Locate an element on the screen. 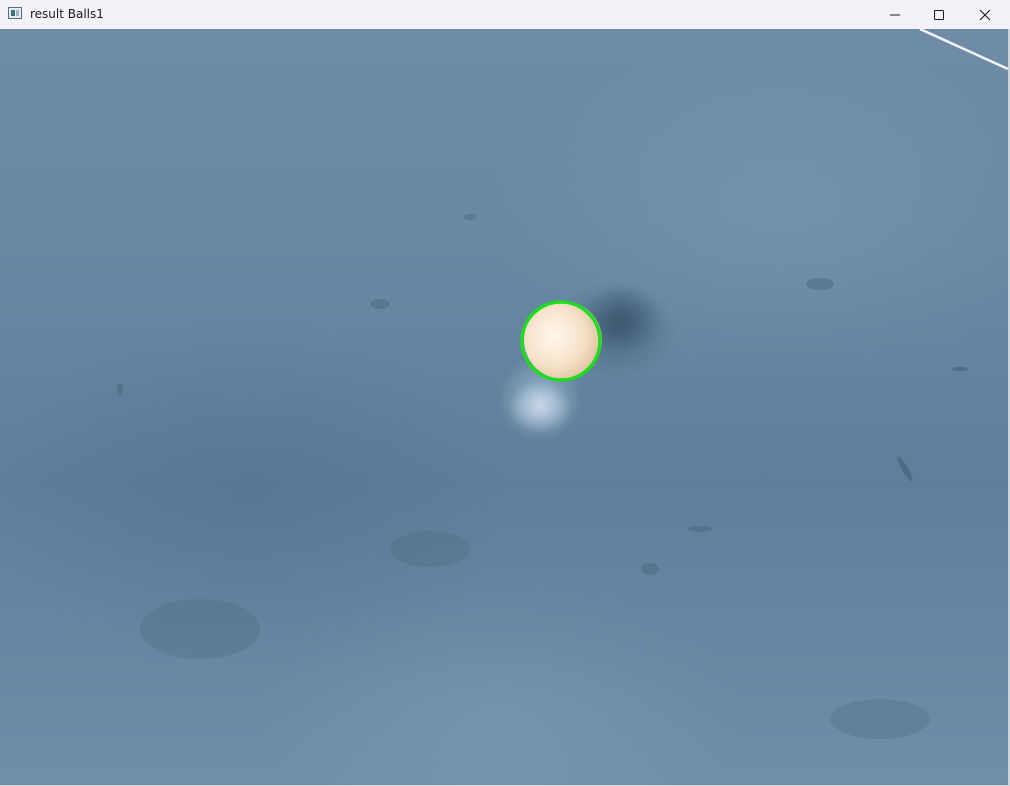  close-icon is located at coordinates (985, 14).